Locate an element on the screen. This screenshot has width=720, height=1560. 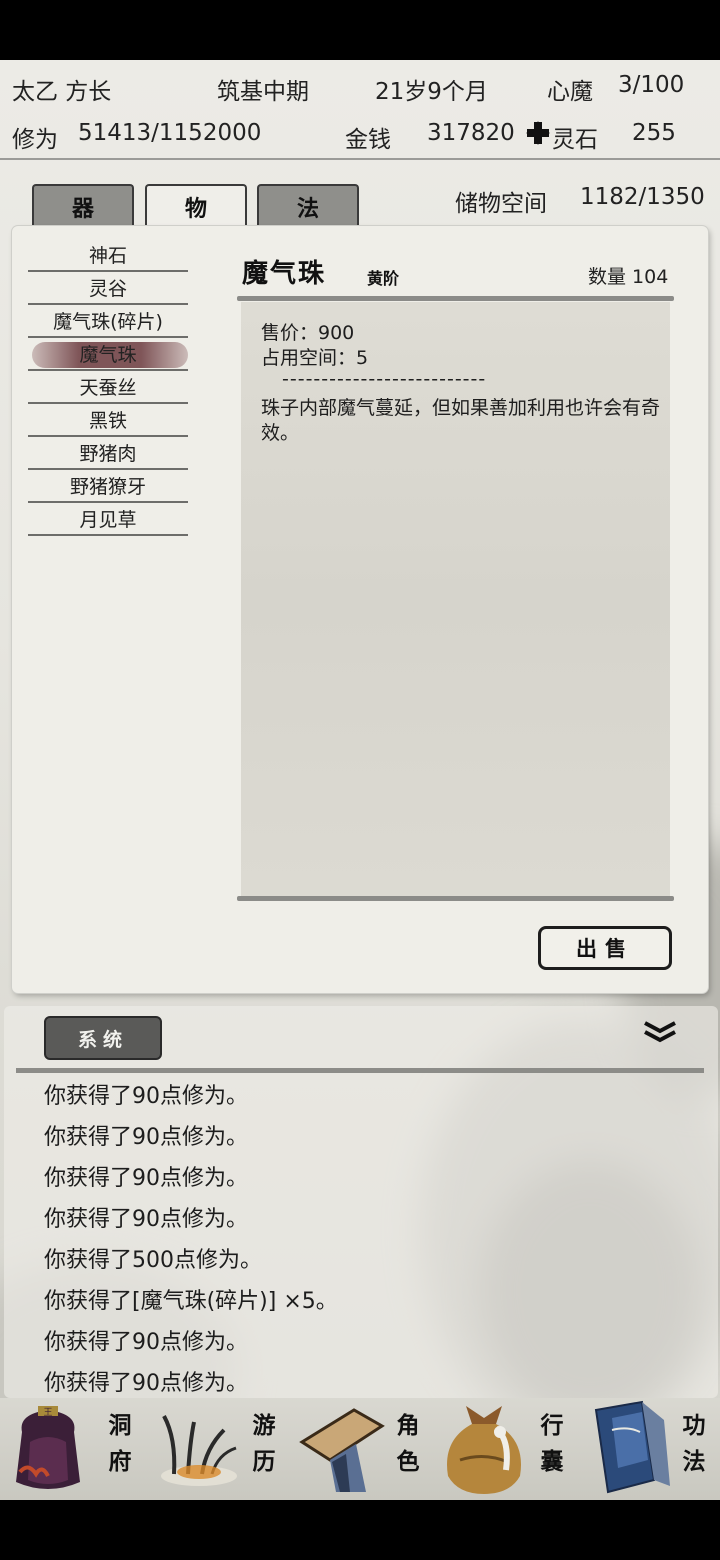
svg-text: 王 is located at coordinates (47, 1412).